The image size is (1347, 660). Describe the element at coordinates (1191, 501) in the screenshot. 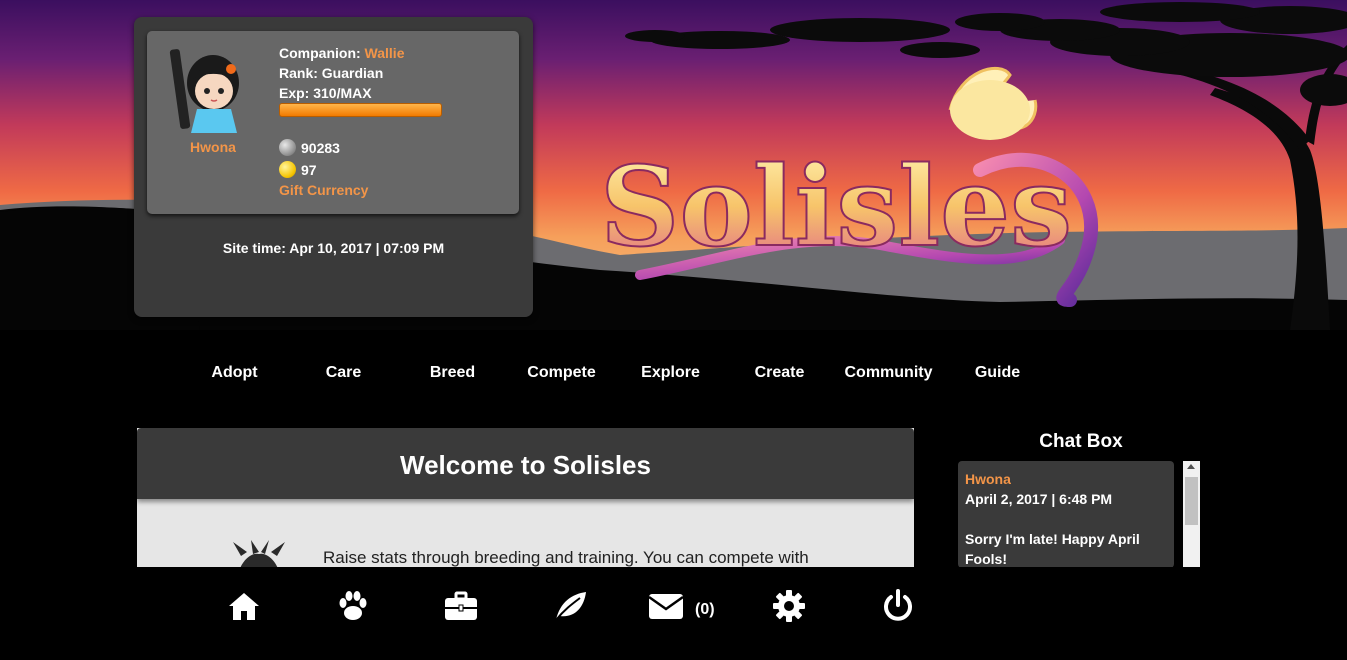

I see `scroll-thumb` at that location.